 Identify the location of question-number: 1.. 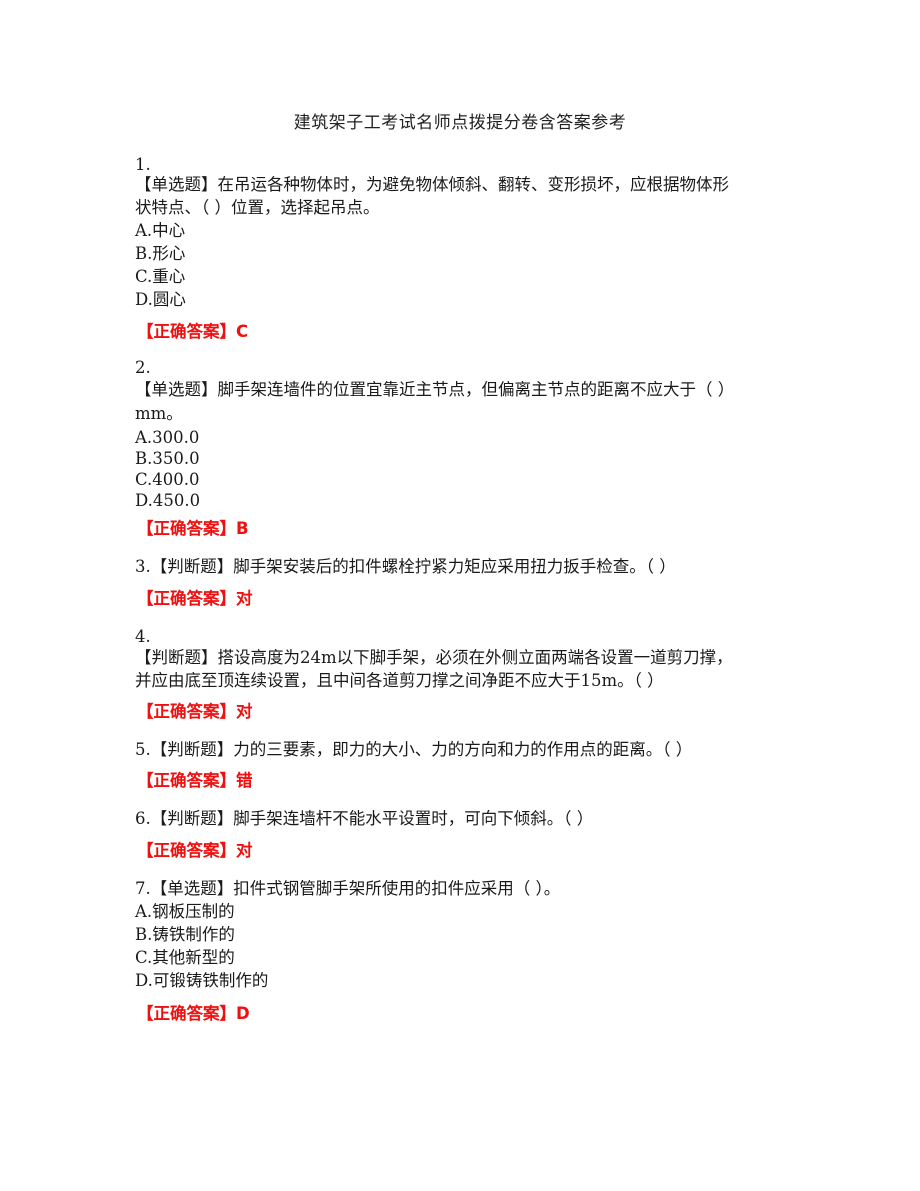
(143, 164).